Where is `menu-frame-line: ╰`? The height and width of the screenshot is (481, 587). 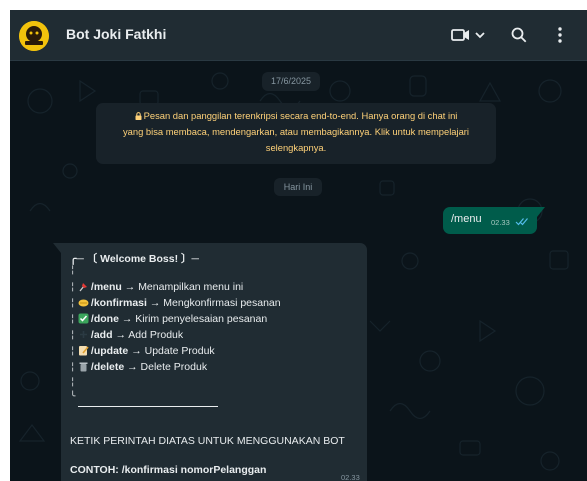
menu-frame-line: ╰ is located at coordinates (73, 396).